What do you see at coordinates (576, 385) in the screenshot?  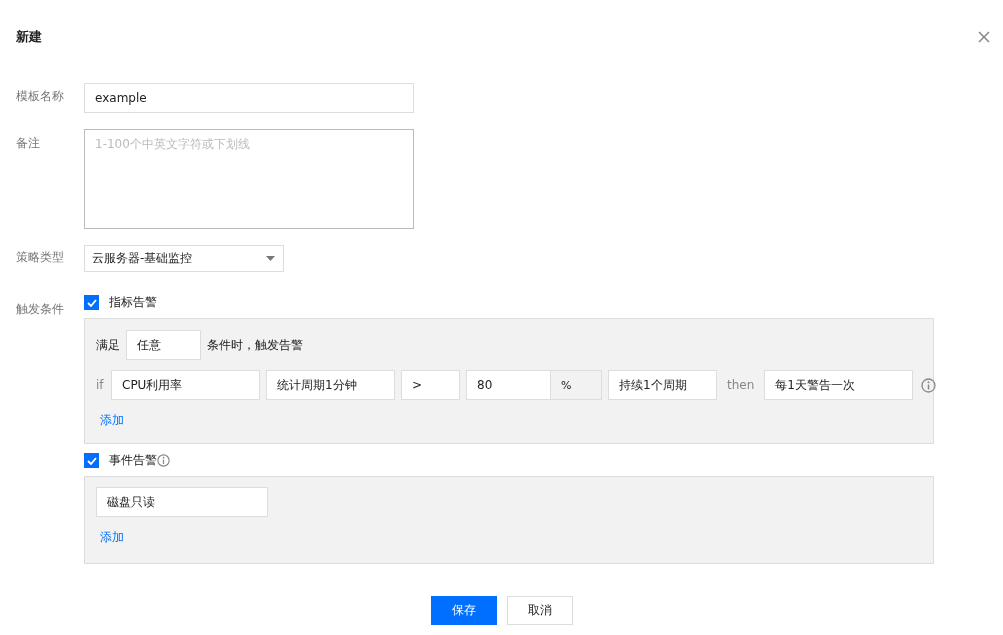 I see `unit-addon: %` at bounding box center [576, 385].